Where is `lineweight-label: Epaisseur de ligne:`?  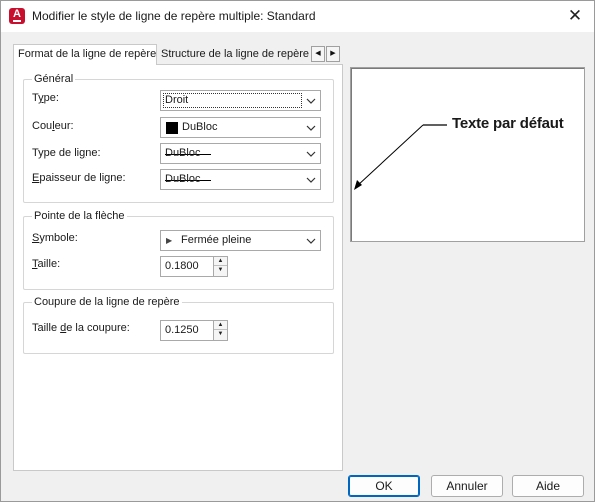 lineweight-label: Epaisseur de ligne: is located at coordinates (79, 178).